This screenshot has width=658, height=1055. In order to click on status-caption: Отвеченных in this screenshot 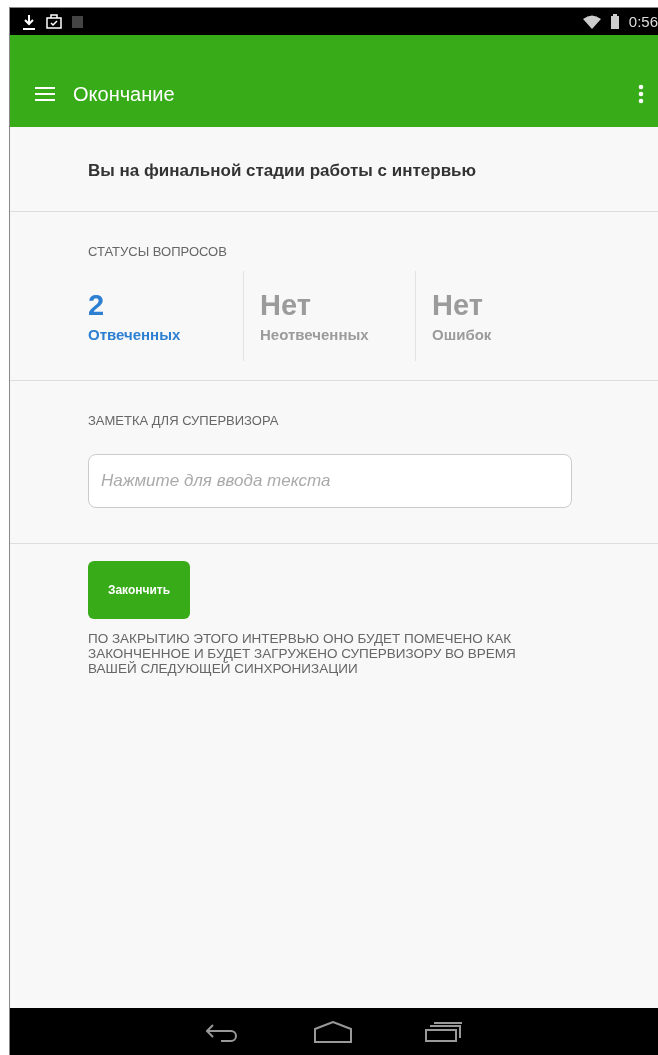, I will do `click(134, 334)`.